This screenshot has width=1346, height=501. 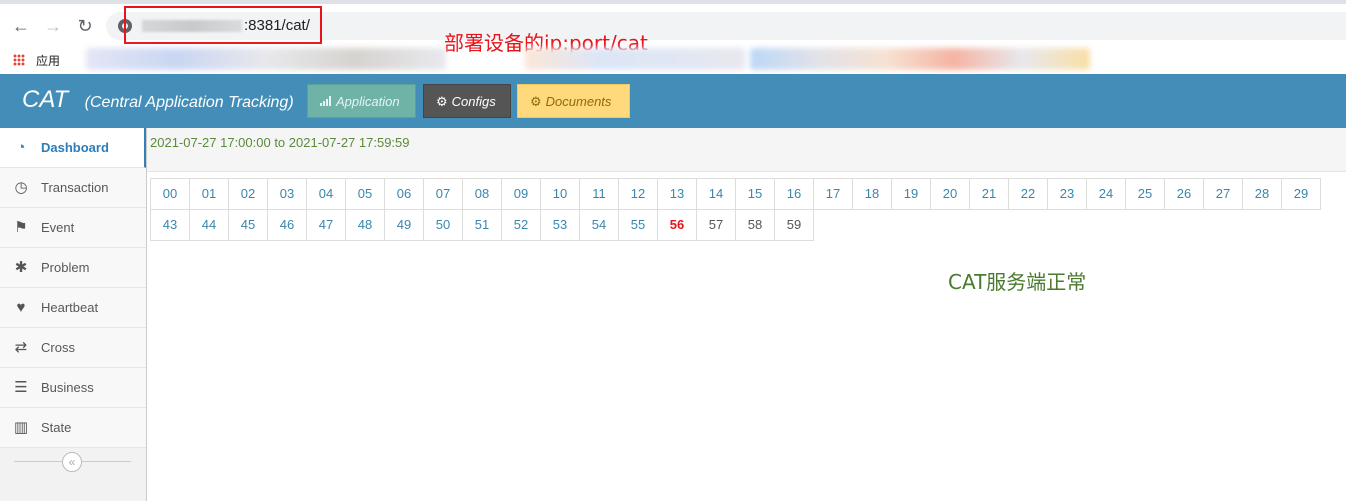 I want to click on minute-cell: 59, so click(x=794, y=225).